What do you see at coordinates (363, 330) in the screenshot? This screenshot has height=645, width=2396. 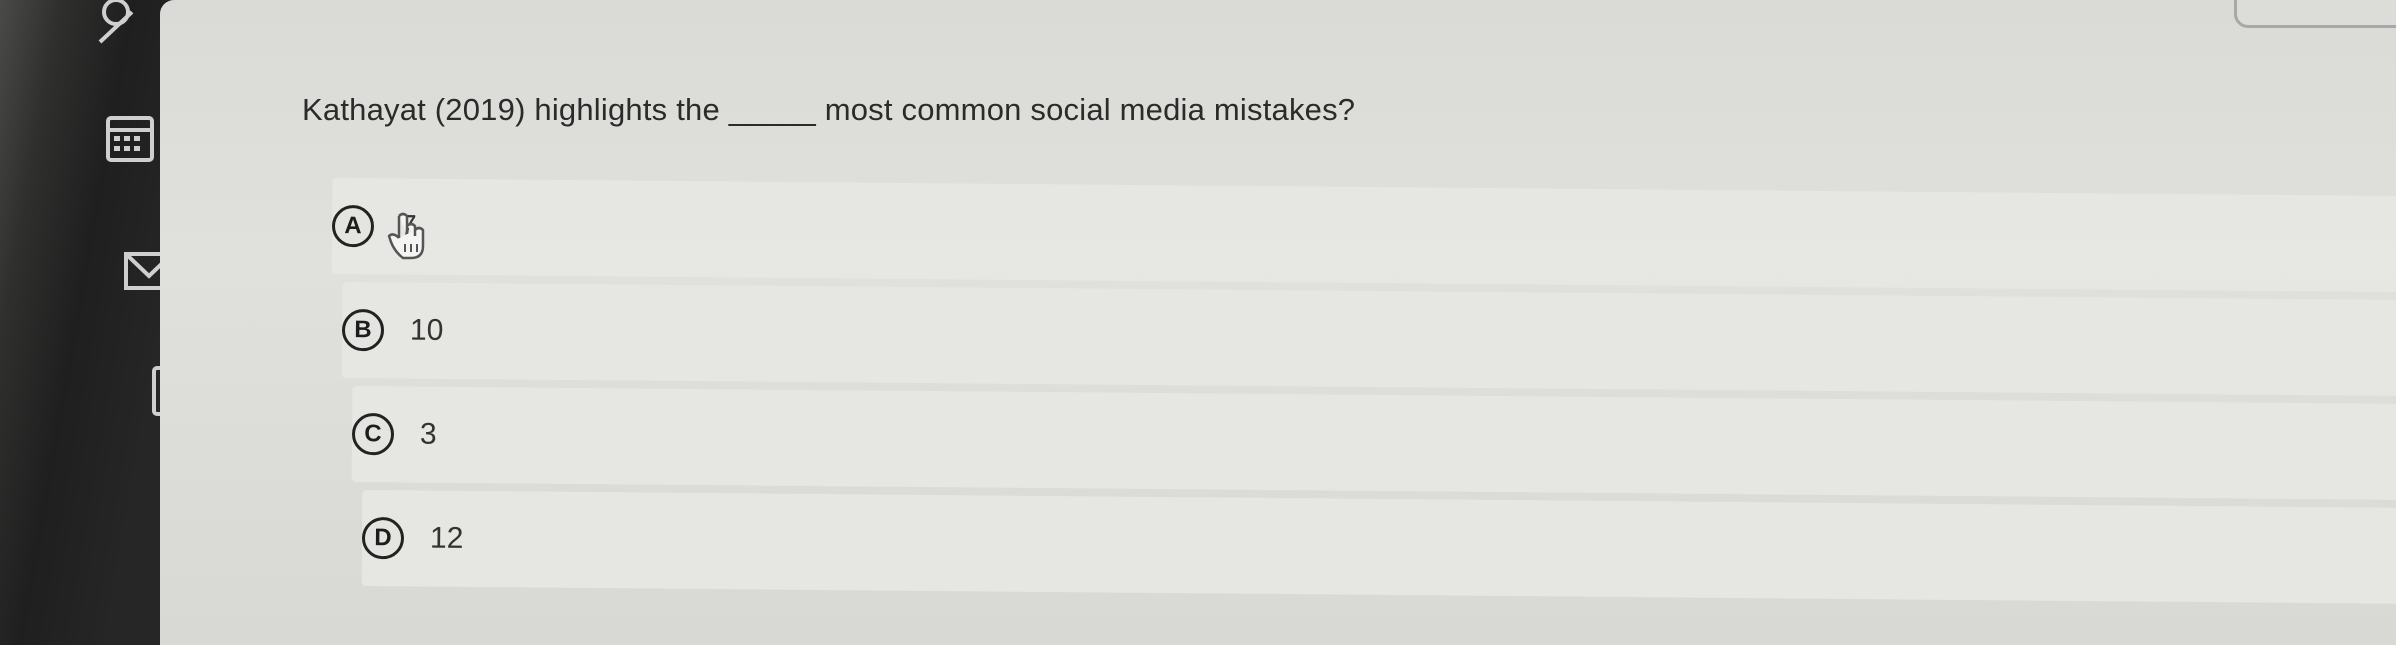 I see `option-letter: B` at bounding box center [363, 330].